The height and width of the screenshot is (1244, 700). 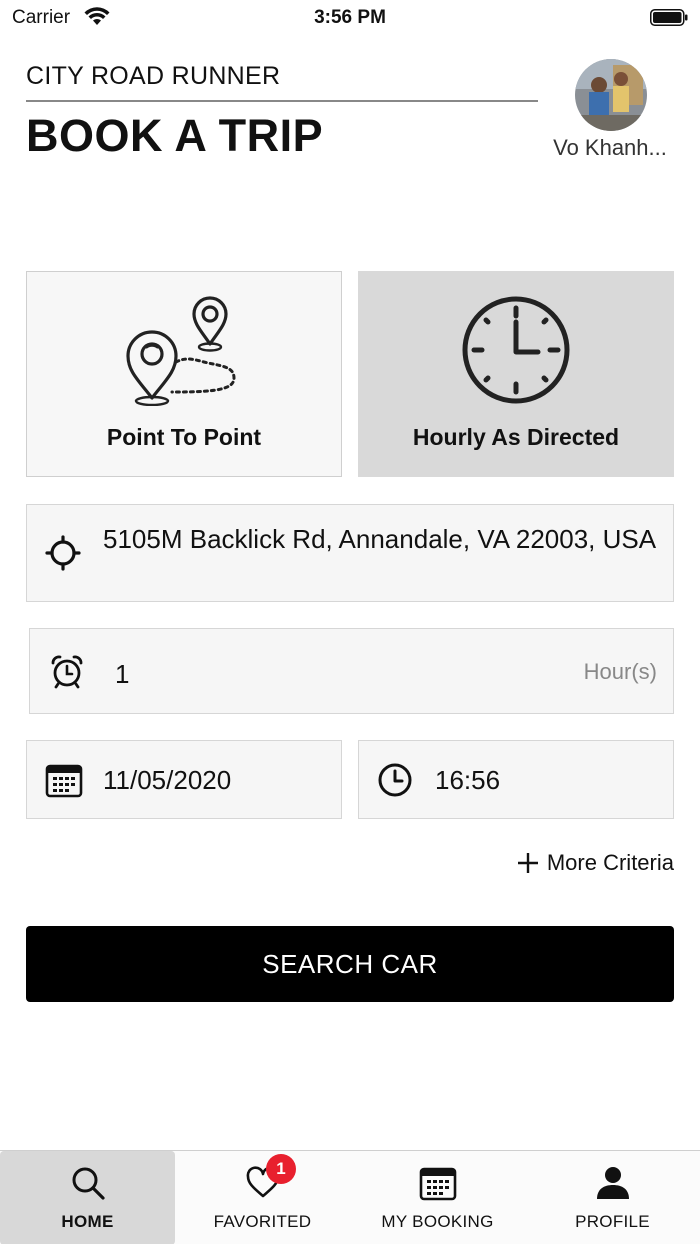 I want to click on trip-type-hourly-as-directed: Hourly As Directed, so click(x=516, y=374).